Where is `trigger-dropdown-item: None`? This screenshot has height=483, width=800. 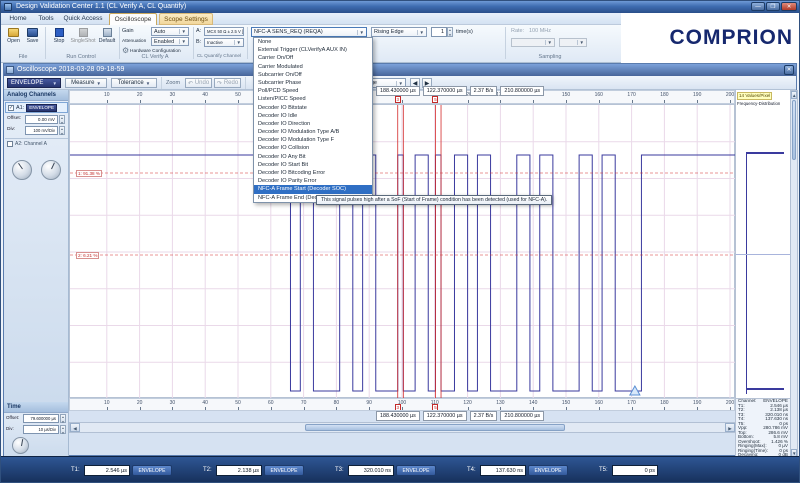
trigger-dropdown-item: None is located at coordinates (313, 42).